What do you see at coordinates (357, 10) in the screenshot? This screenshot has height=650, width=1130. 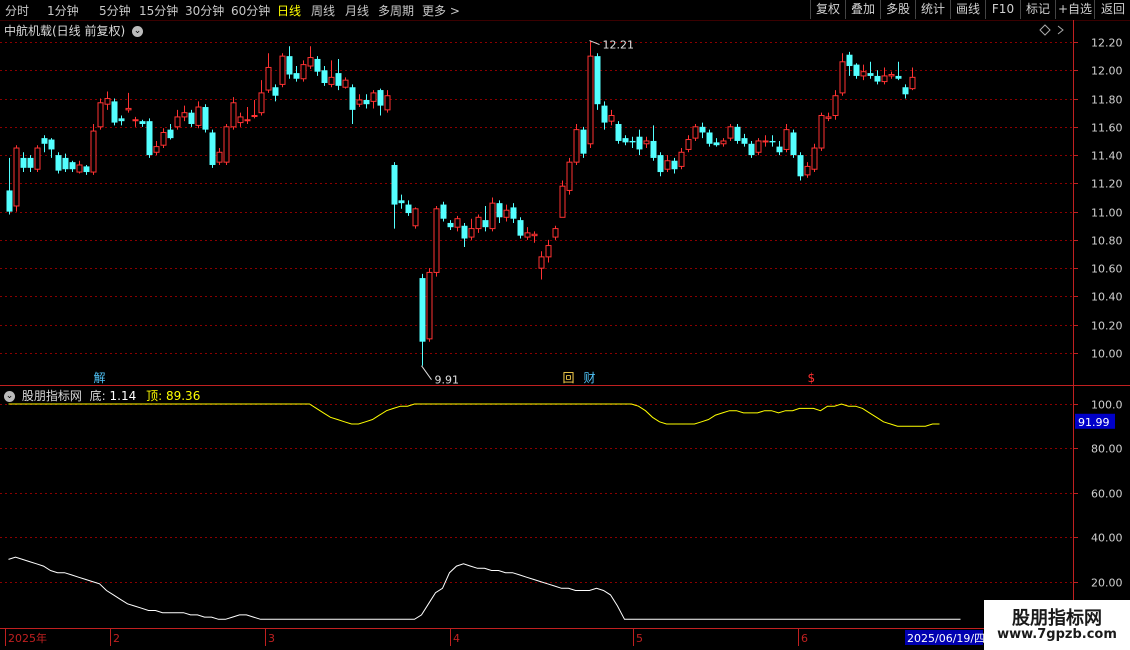 I see `period-tab-monthly: 月线` at bounding box center [357, 10].